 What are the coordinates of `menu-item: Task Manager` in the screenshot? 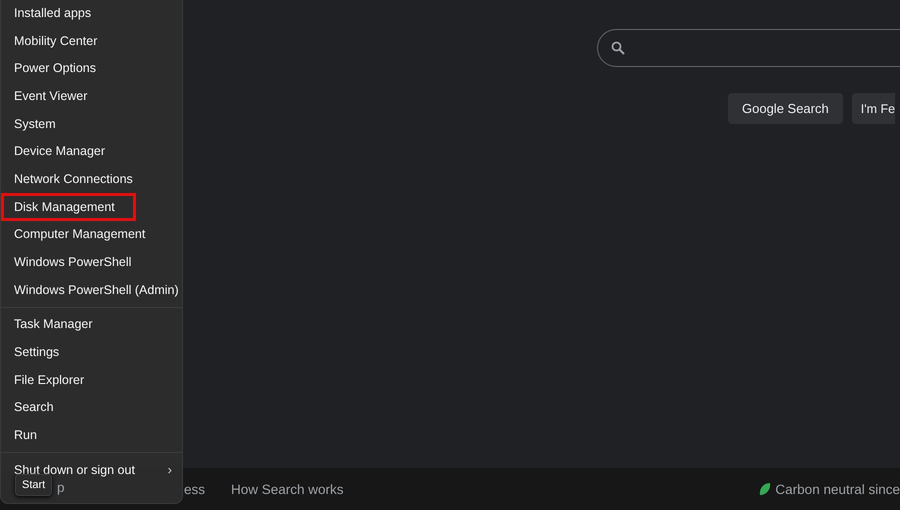 It's located at (91, 324).